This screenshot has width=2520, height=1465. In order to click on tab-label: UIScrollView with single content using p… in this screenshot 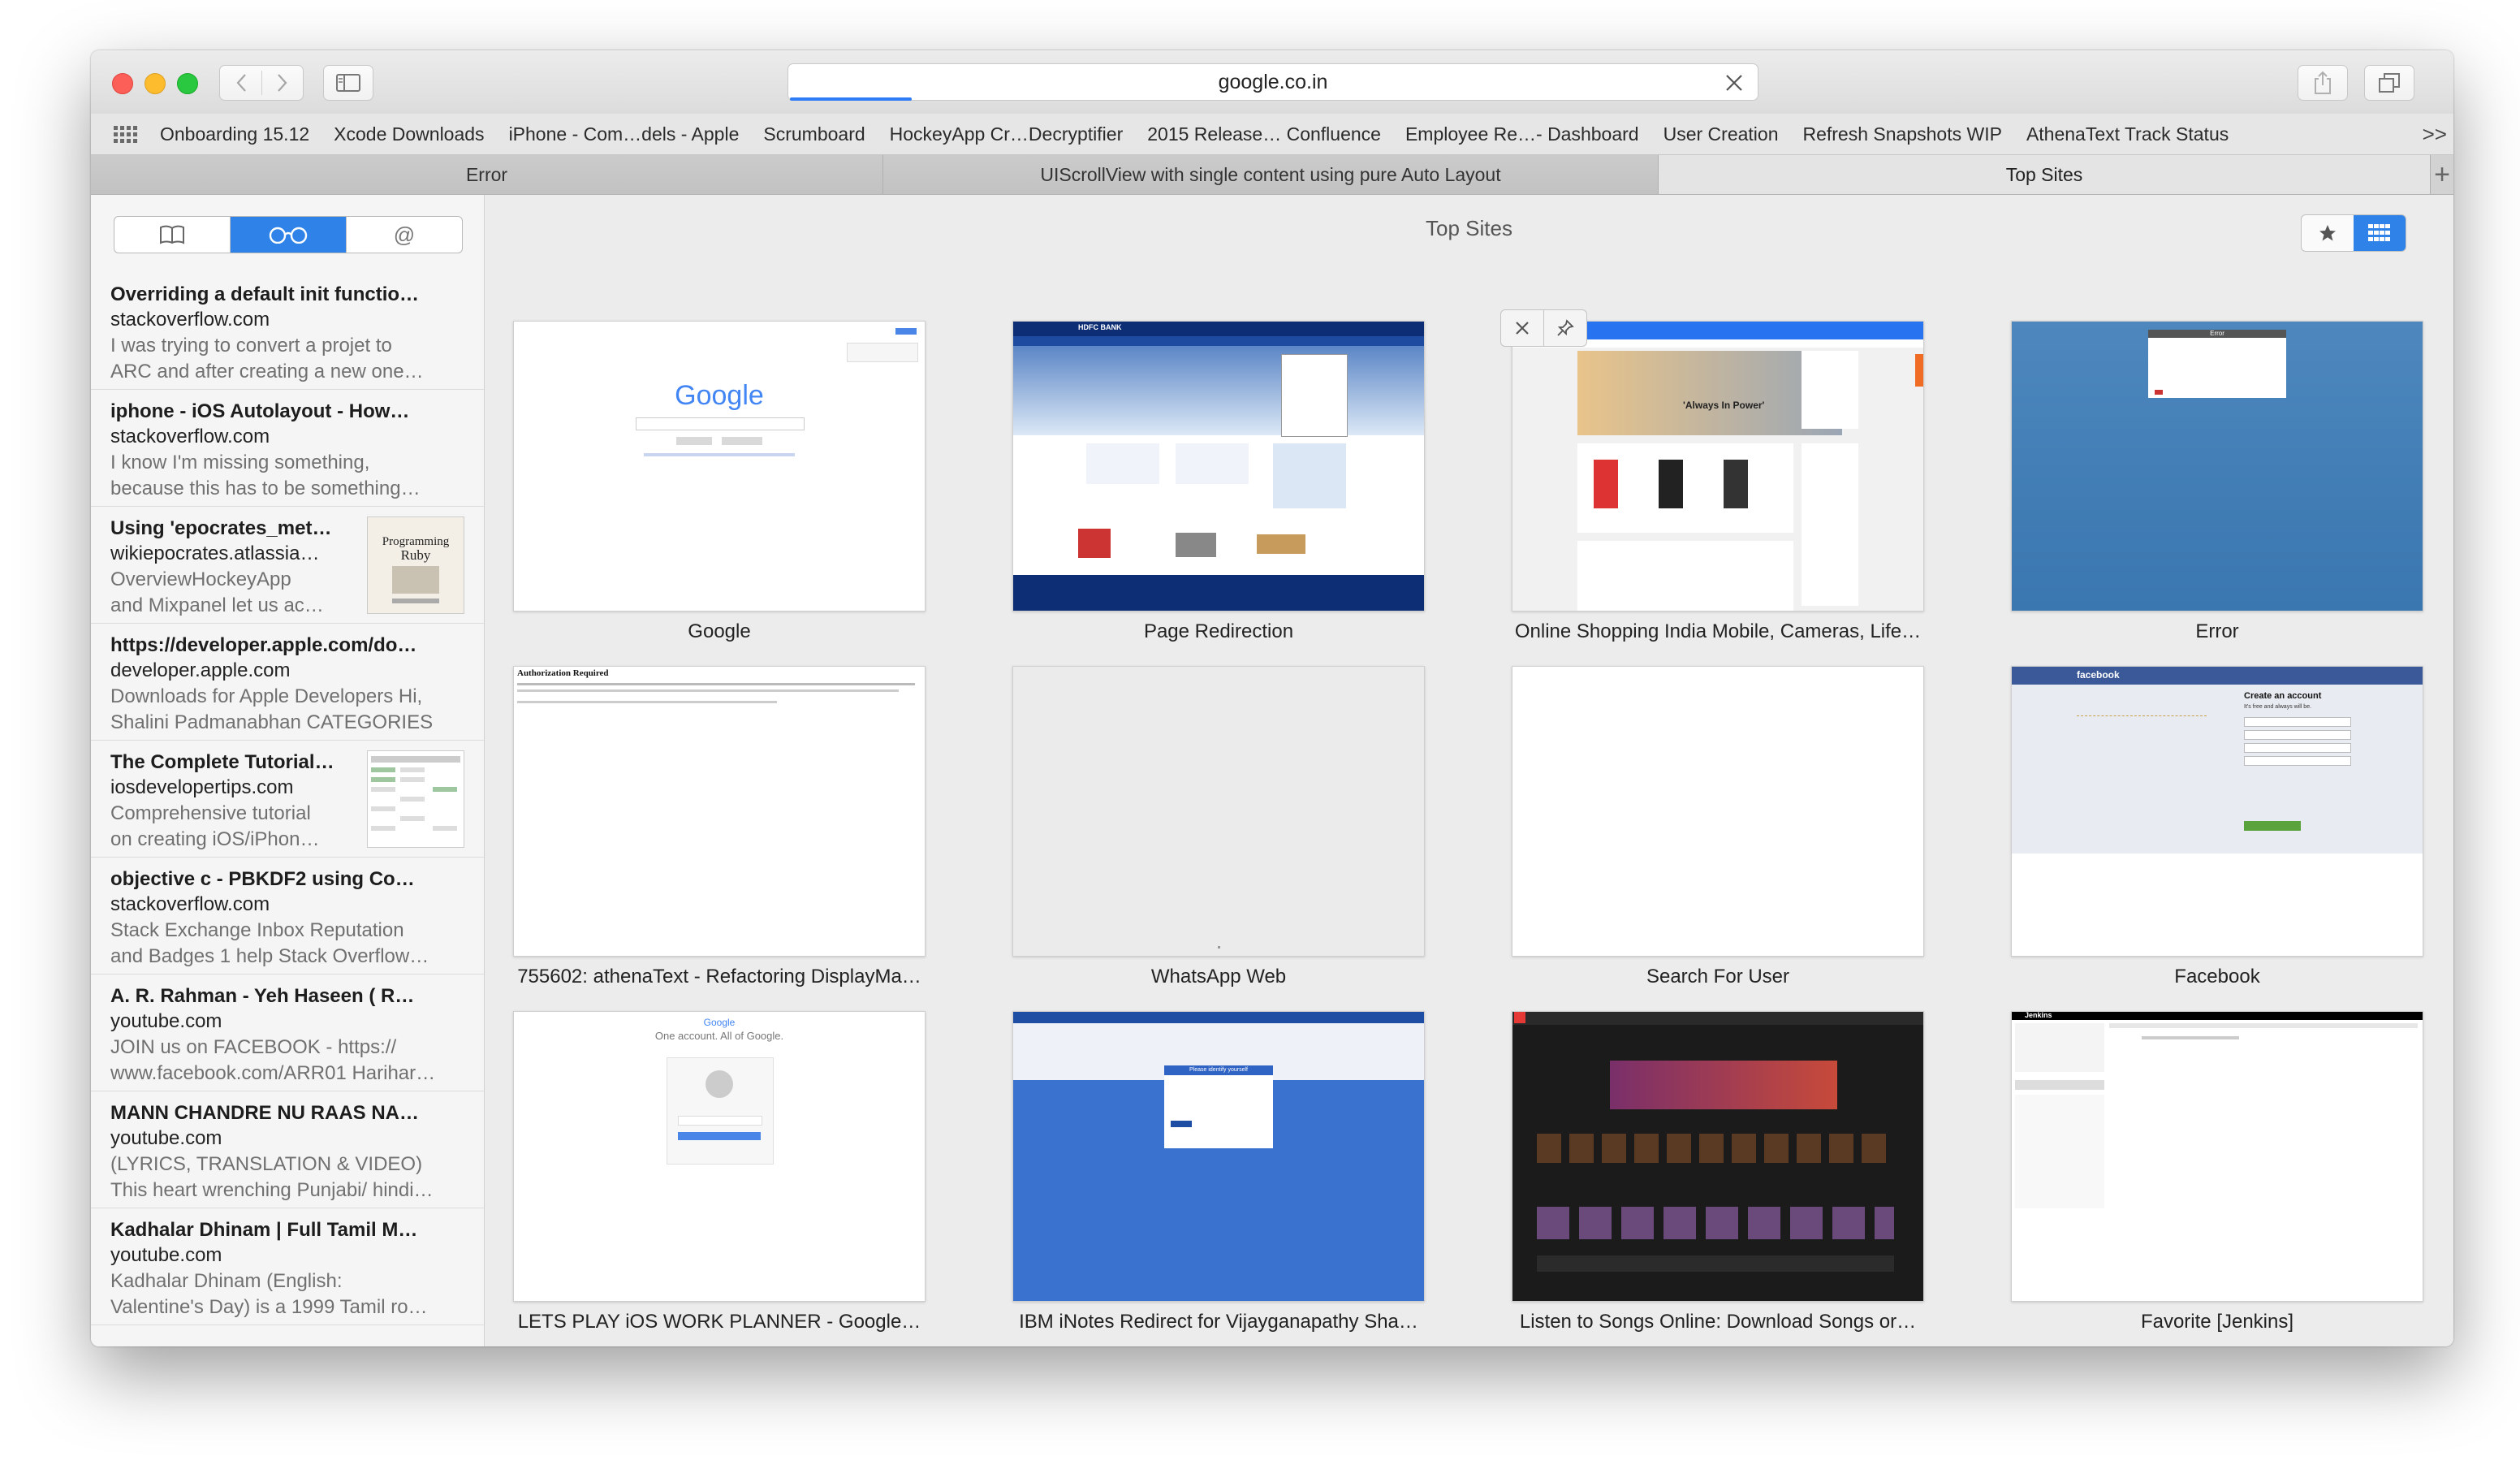, I will do `click(1270, 174)`.